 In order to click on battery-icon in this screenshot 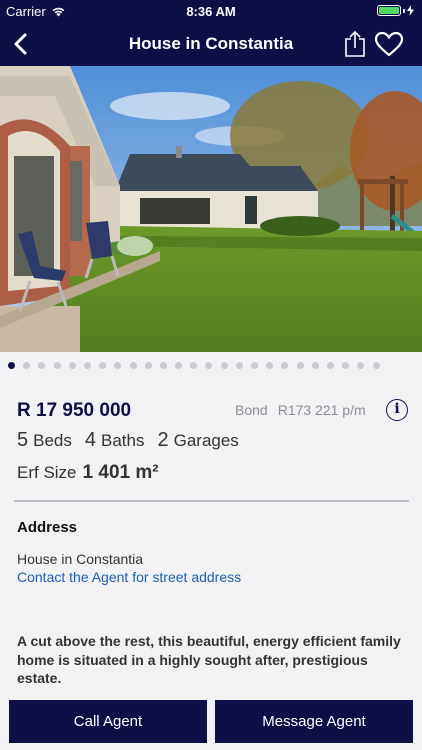, I will do `click(395, 10)`.